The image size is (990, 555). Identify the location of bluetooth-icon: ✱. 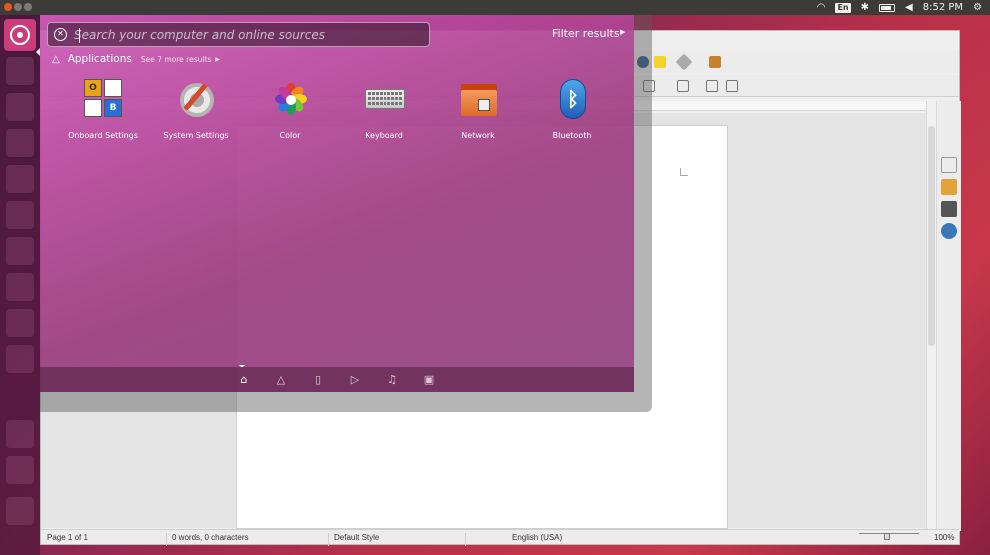
(865, 7).